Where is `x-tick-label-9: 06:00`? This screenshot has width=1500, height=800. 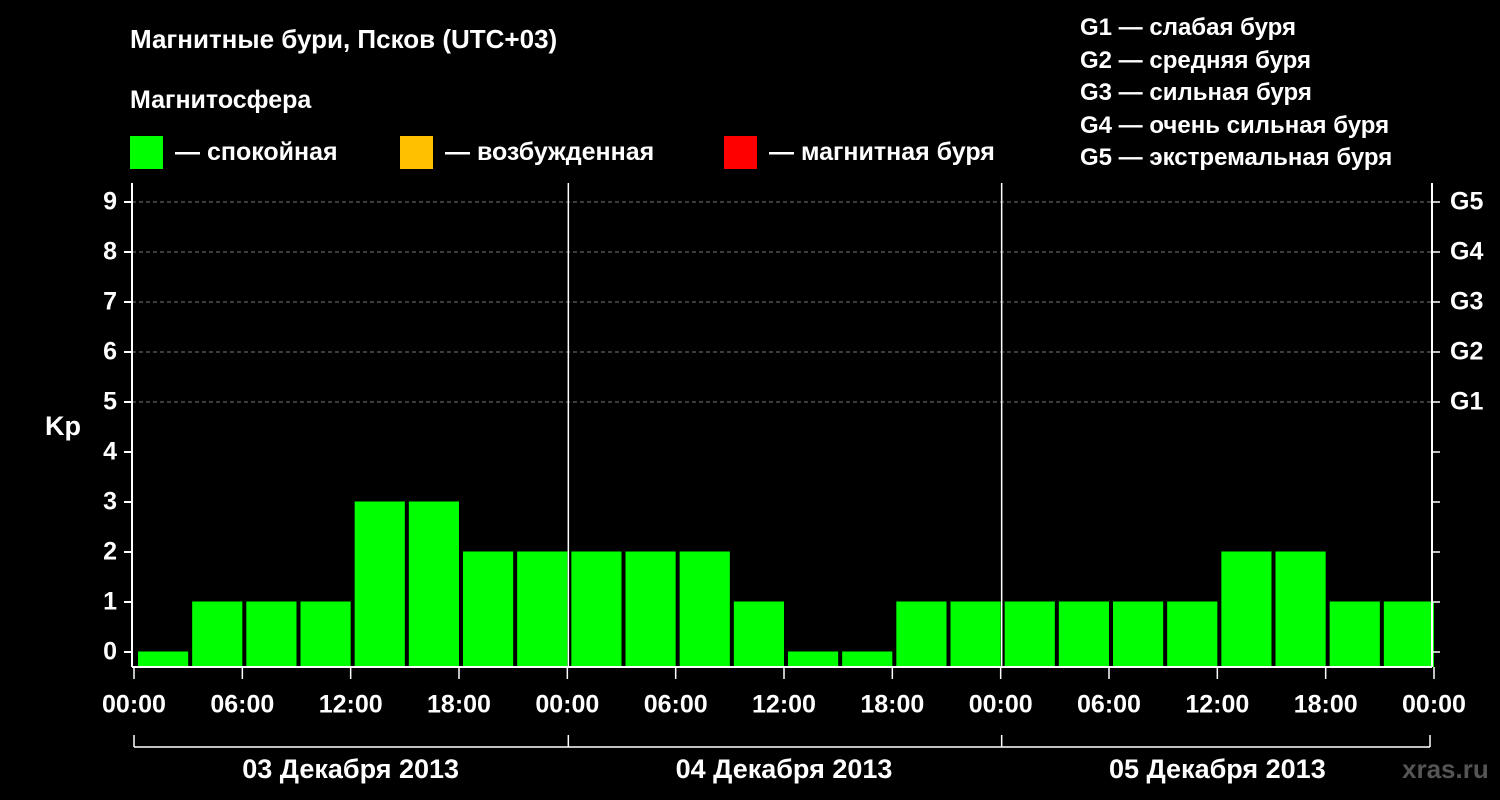
x-tick-label-9: 06:00 is located at coordinates (1109, 705).